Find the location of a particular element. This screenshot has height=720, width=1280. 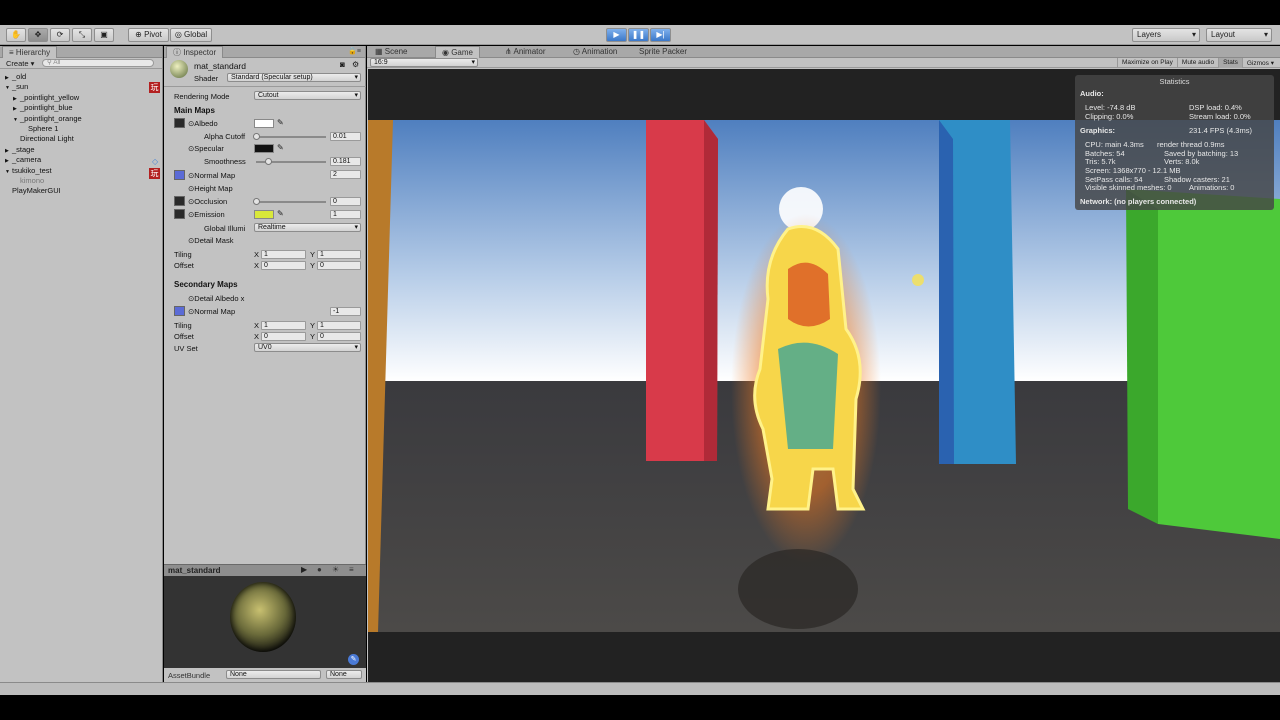

emission-label: Emission is located at coordinates (209, 214).